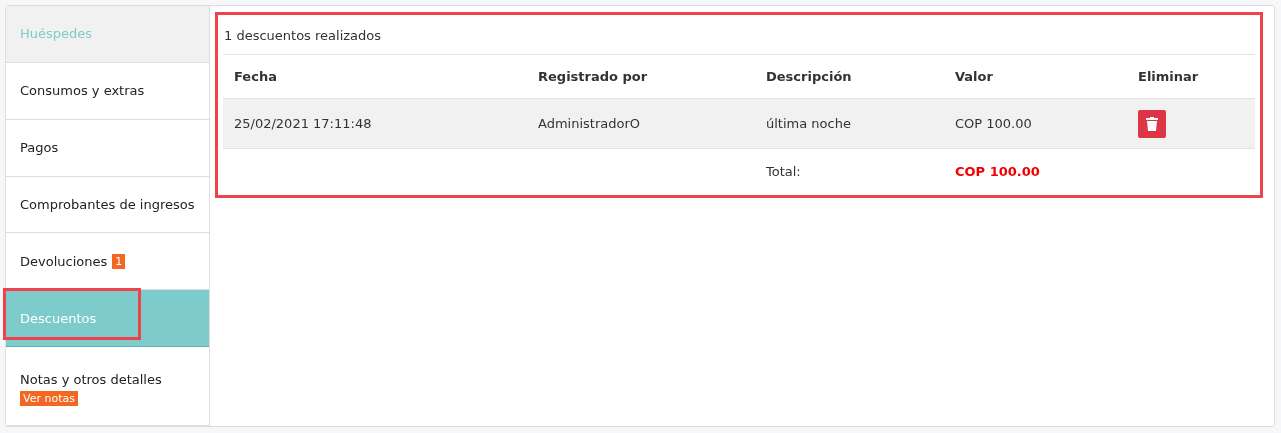 The height and width of the screenshot is (433, 1281). What do you see at coordinates (783, 172) in the screenshot?
I see `total-label: Total:` at bounding box center [783, 172].